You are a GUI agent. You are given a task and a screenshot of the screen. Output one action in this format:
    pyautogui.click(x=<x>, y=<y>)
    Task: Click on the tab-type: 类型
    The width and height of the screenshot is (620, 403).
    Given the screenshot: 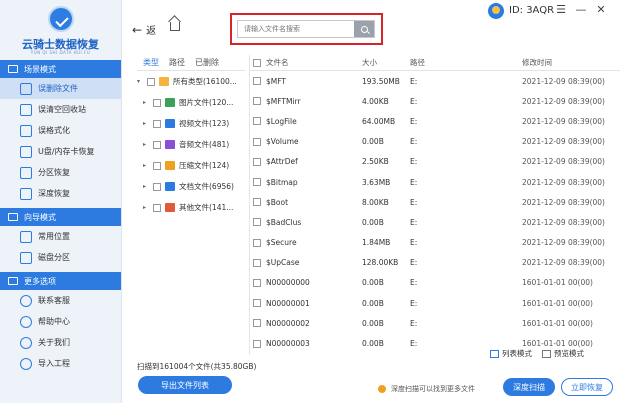 What is the action you would take?
    pyautogui.click(x=151, y=62)
    